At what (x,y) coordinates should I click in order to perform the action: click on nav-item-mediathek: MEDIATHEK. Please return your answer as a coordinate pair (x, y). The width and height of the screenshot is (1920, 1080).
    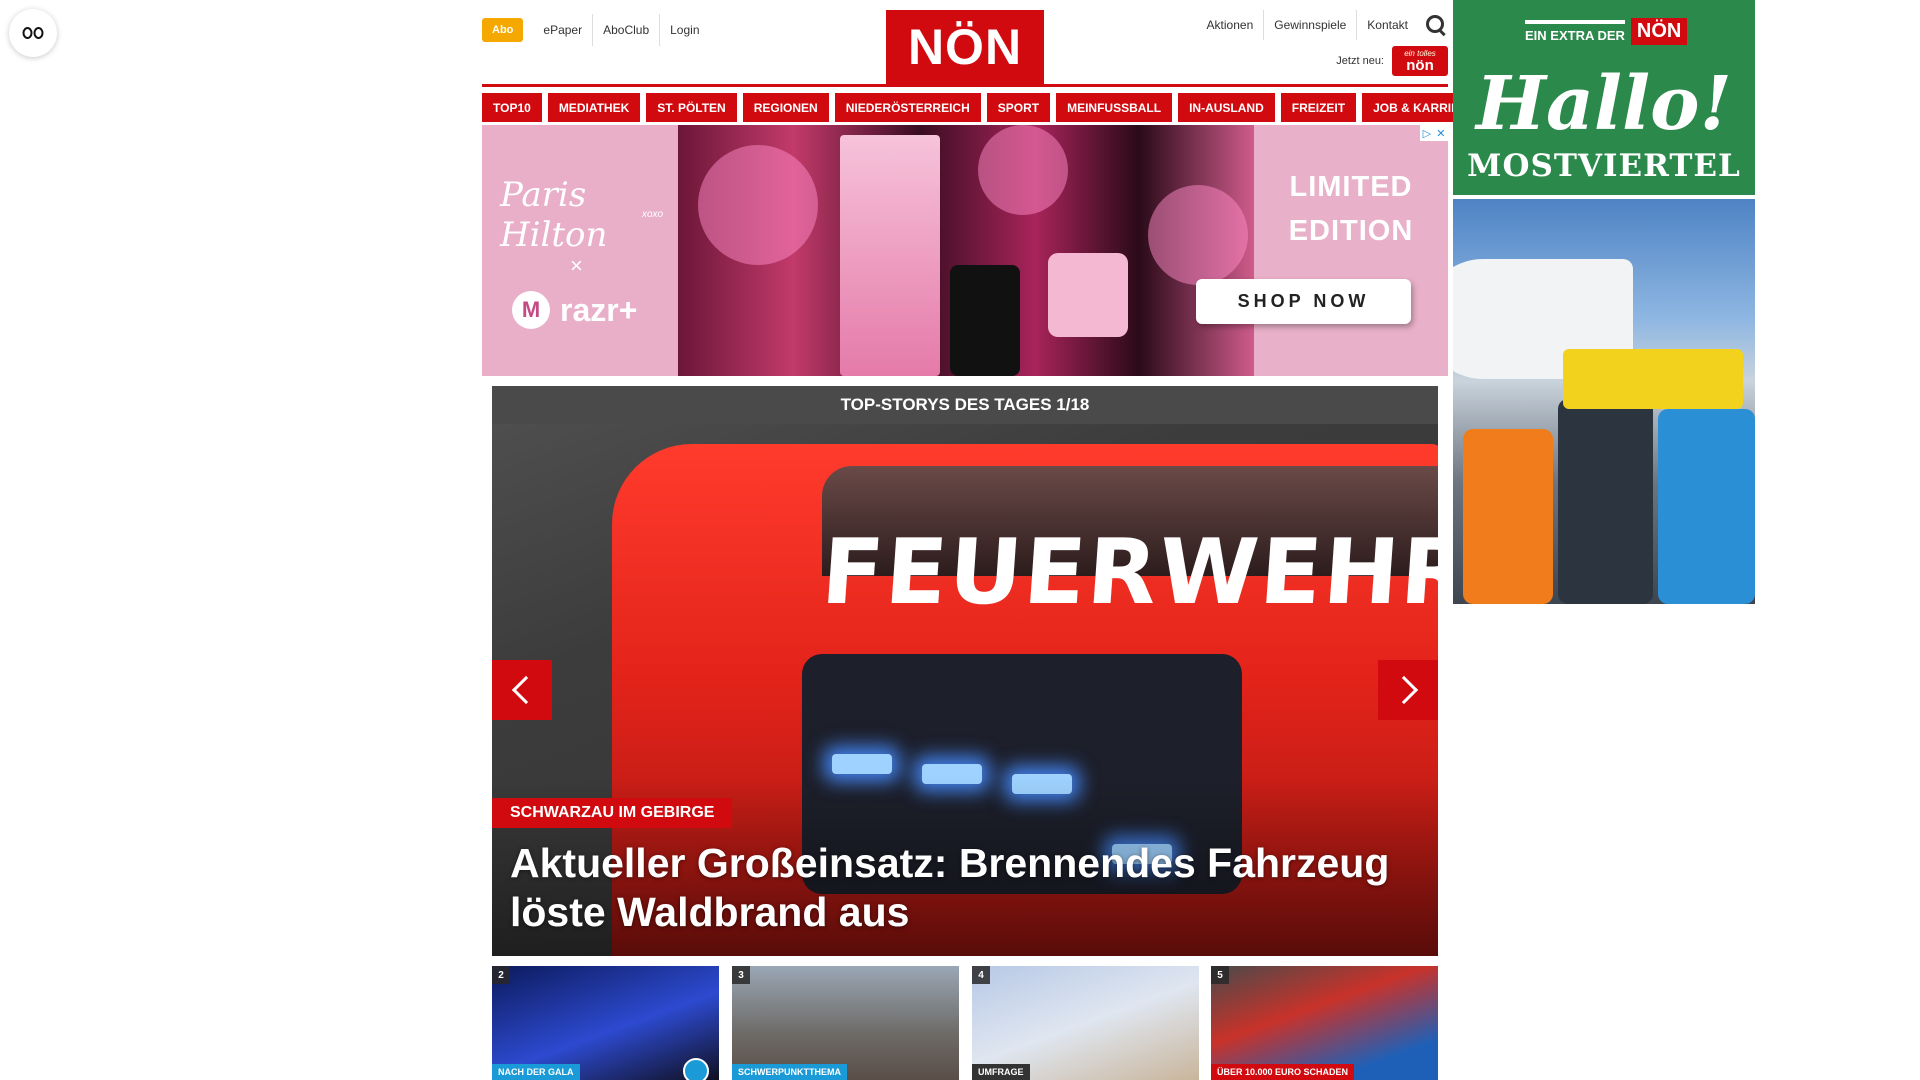
    Looking at the image, I should click on (594, 107).